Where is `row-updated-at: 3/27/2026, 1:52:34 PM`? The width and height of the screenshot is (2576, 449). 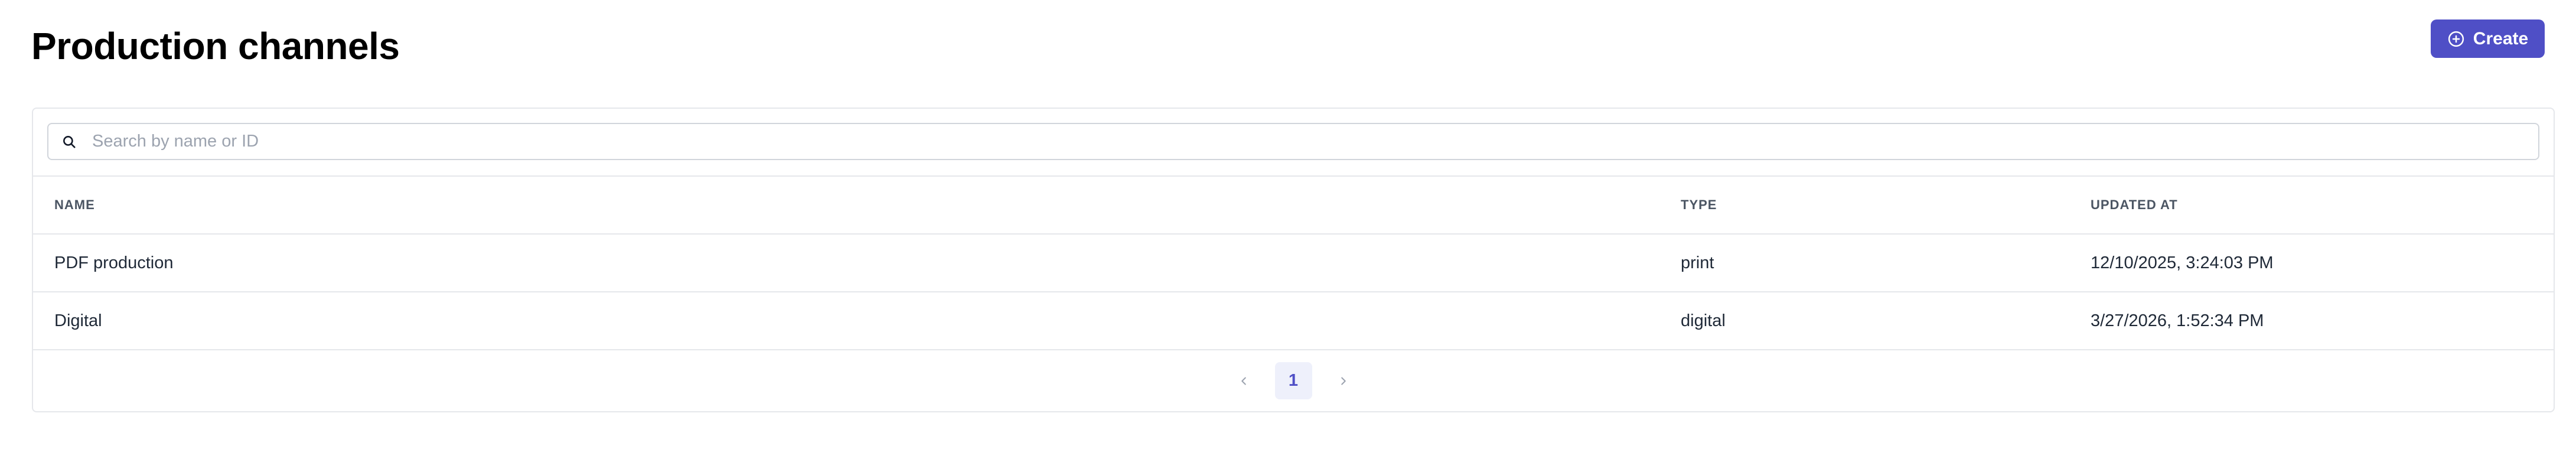 row-updated-at: 3/27/2026, 1:52:34 PM is located at coordinates (2177, 320).